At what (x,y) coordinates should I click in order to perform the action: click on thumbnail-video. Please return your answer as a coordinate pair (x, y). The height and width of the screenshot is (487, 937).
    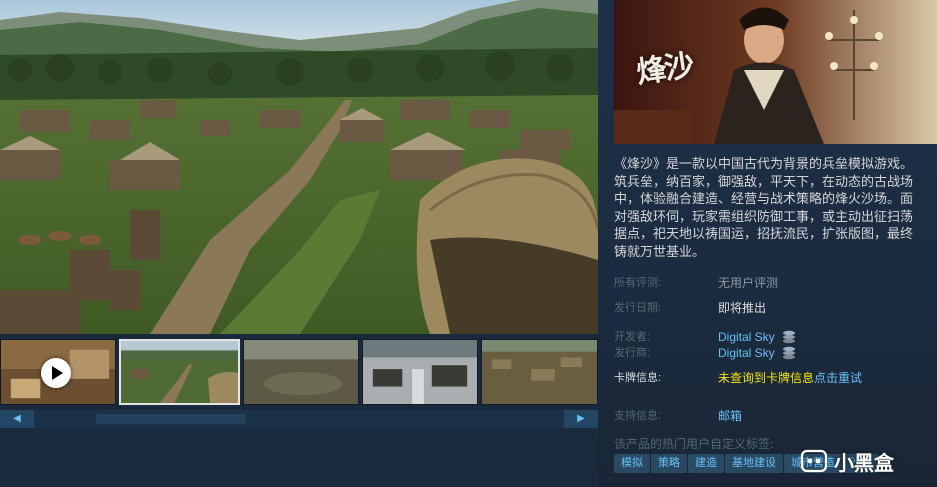
    Looking at the image, I should click on (58, 372).